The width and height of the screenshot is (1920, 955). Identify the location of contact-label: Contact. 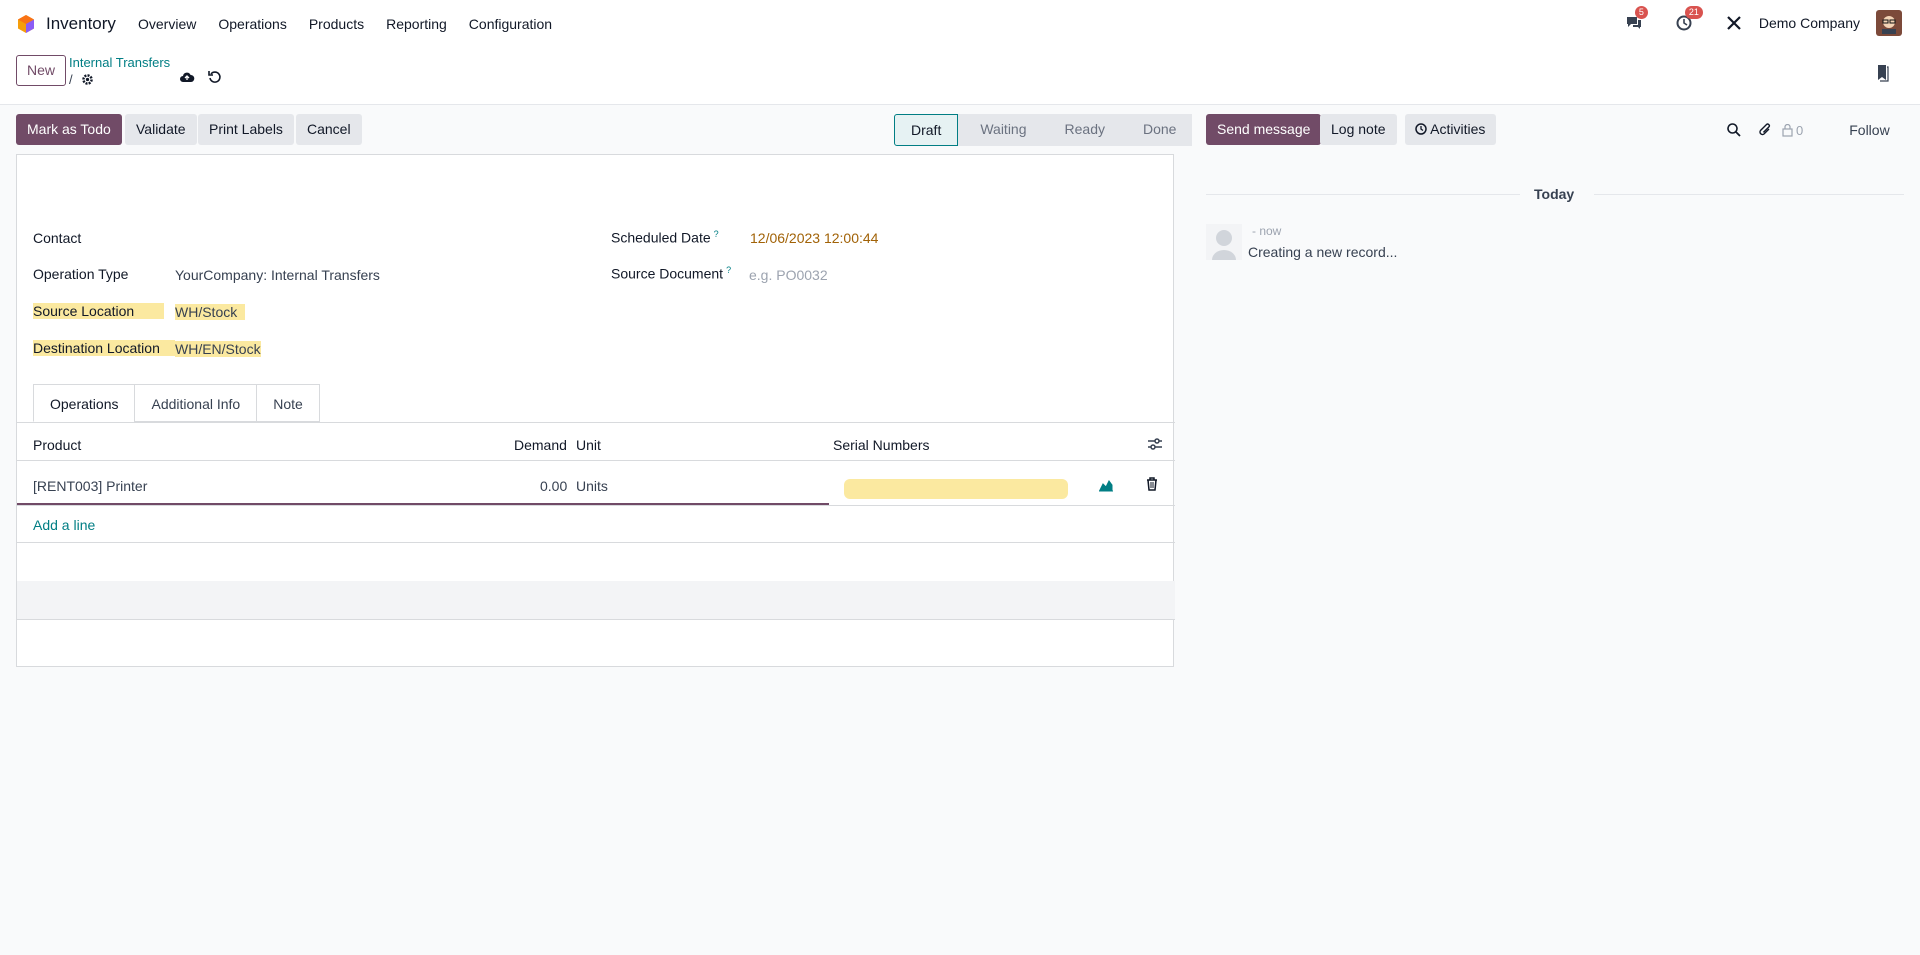
(57, 238).